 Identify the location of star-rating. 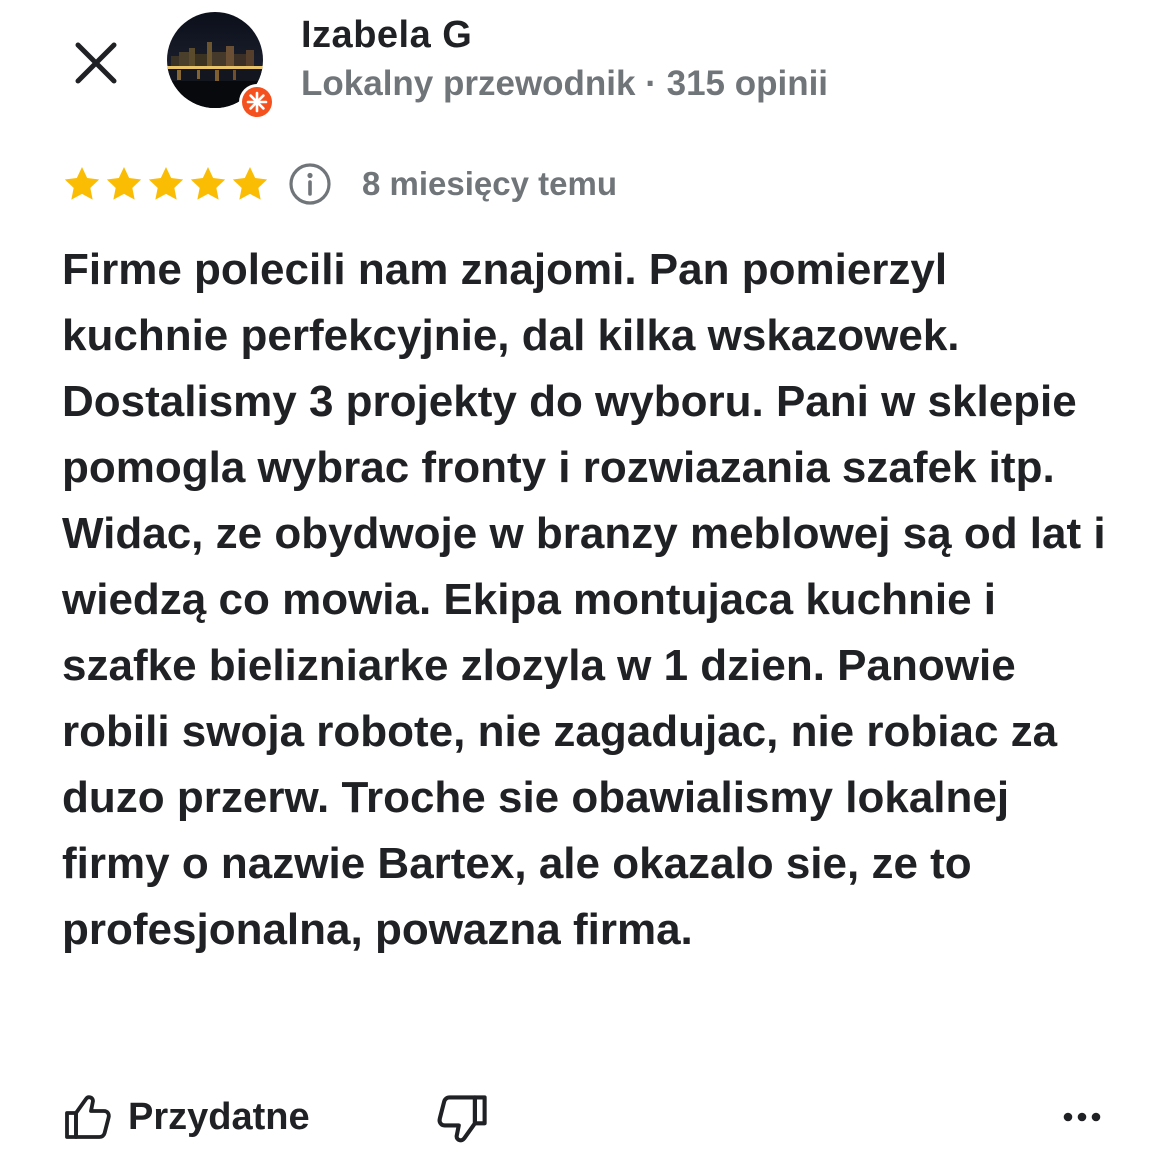
(166, 184).